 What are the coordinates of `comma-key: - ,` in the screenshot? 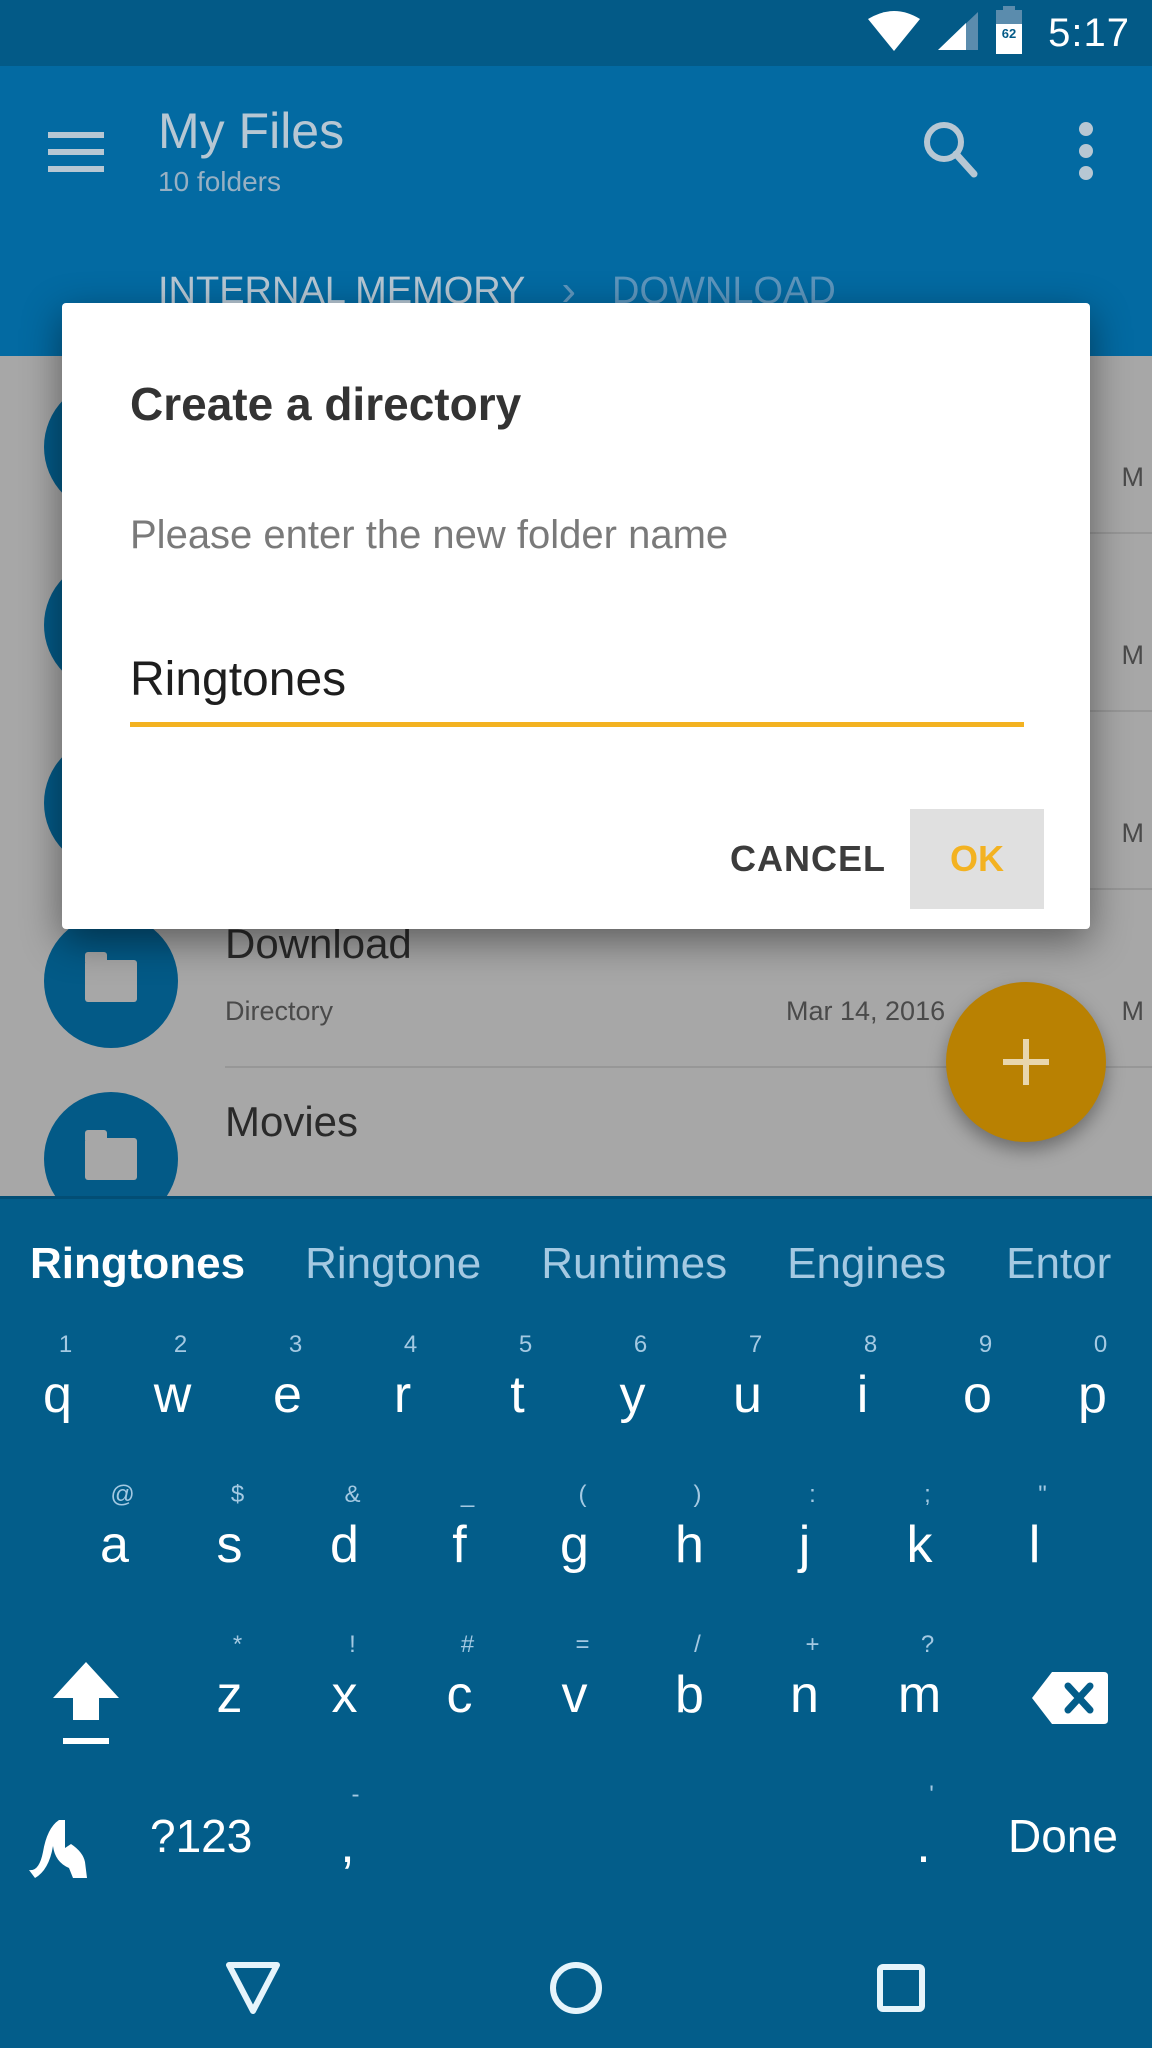 It's located at (347, 1838).